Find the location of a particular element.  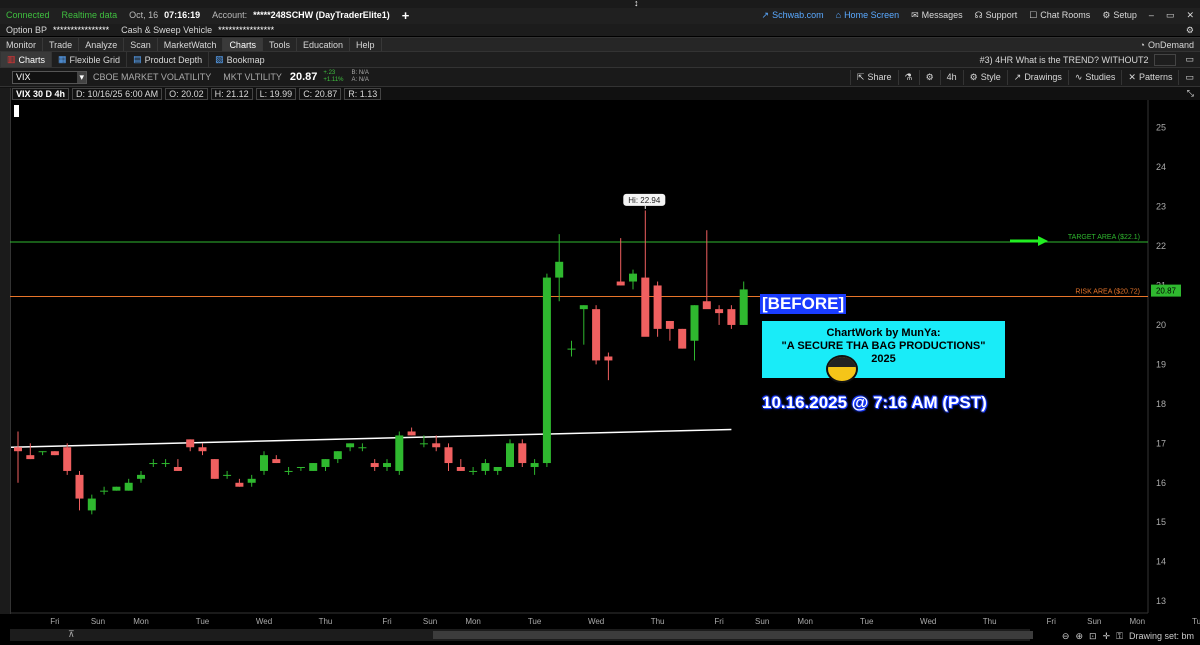

ohlc-open: O: 20.02 is located at coordinates (186, 93).